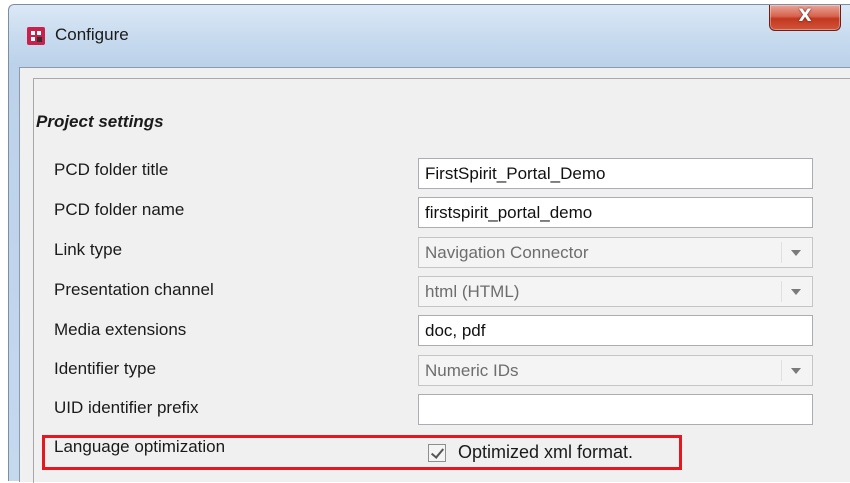 The image size is (850, 483). Describe the element at coordinates (615, 330) in the screenshot. I see `media-extensions-input` at that location.